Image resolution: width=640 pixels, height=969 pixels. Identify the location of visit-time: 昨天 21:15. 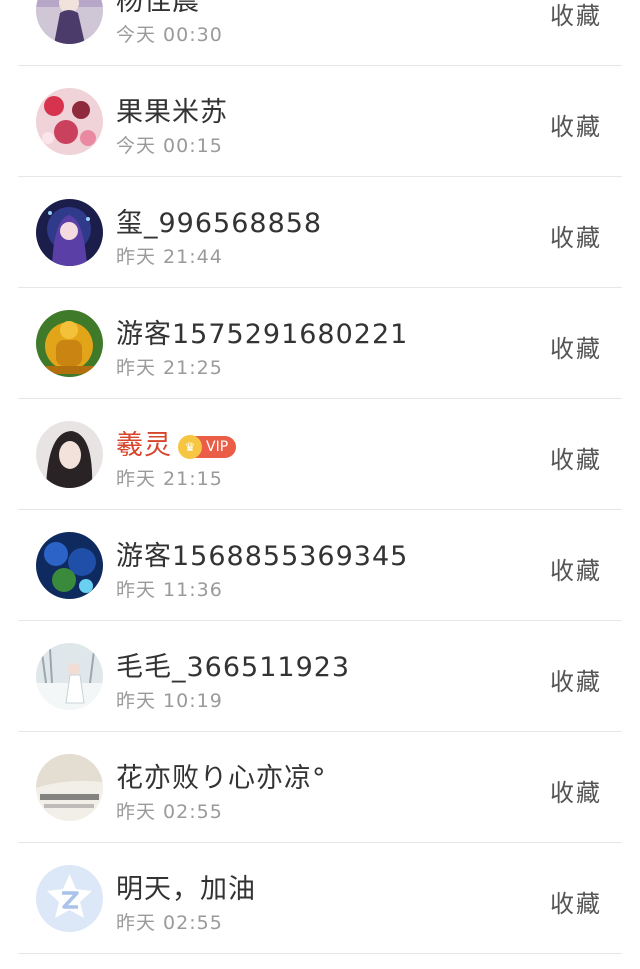
(169, 479).